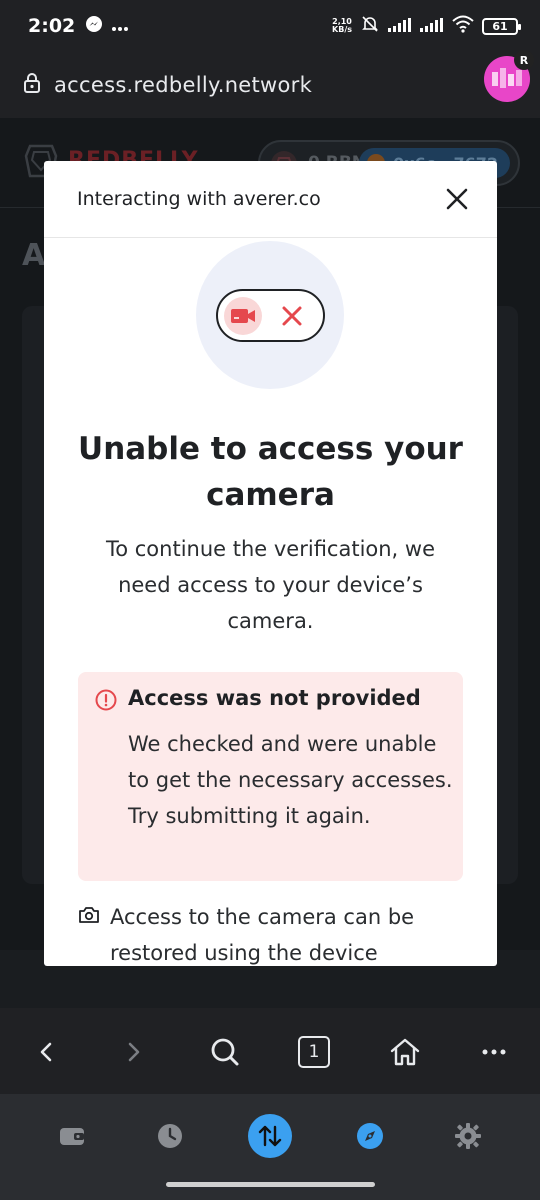  Describe the element at coordinates (501, 26) in the screenshot. I see `battery-indicator: 61` at that location.